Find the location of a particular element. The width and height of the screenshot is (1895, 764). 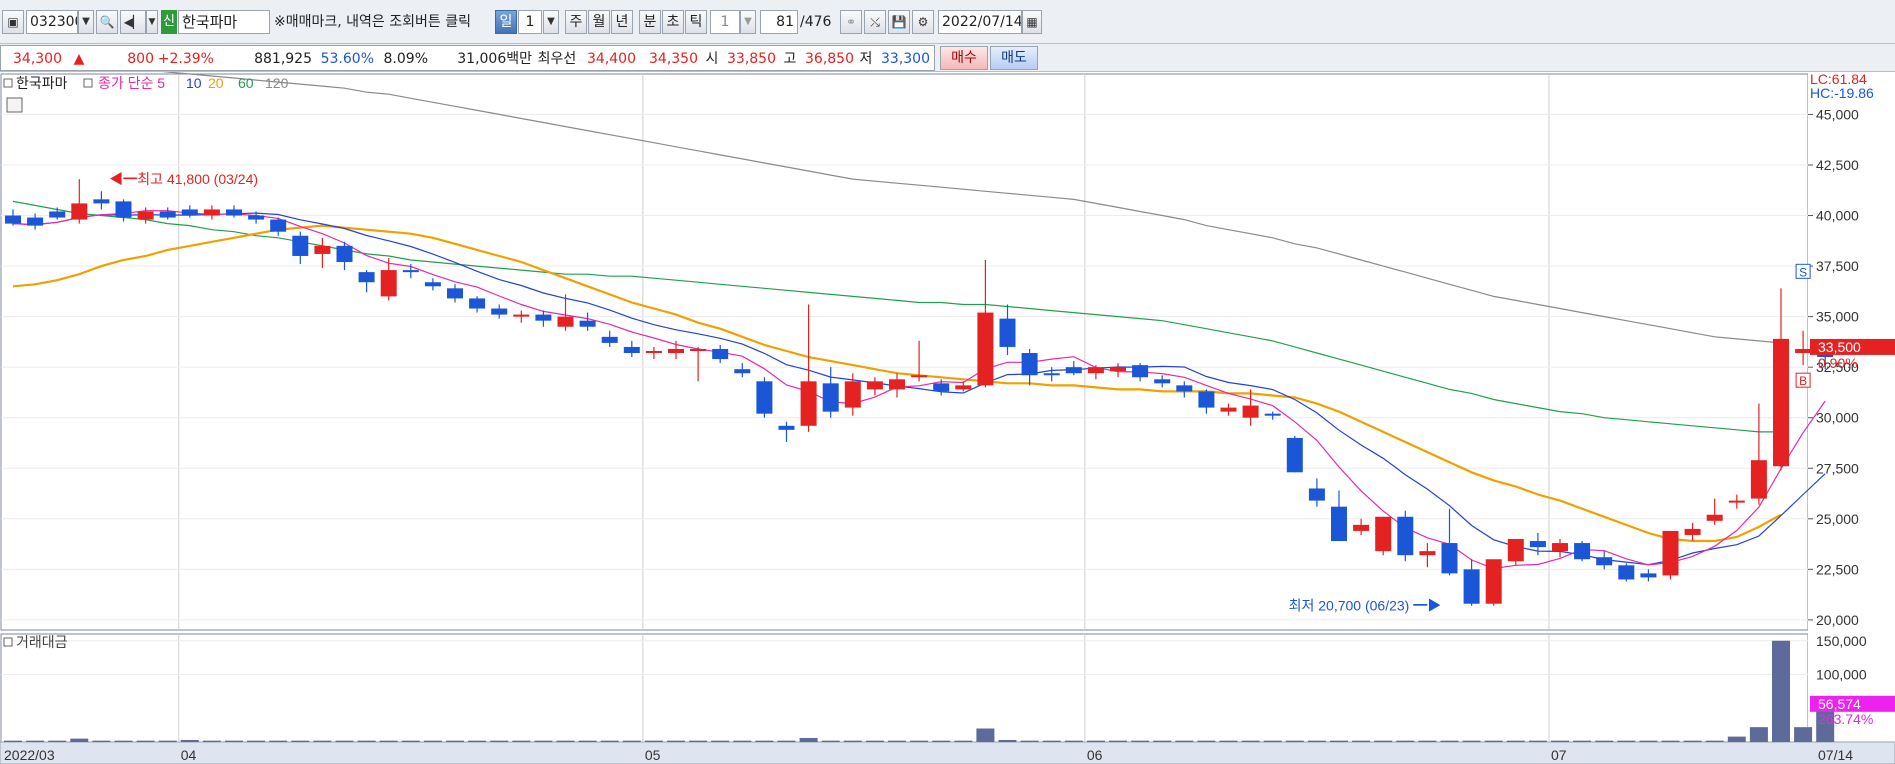

volume-tick-label: 150,000 is located at coordinates (1841, 641).